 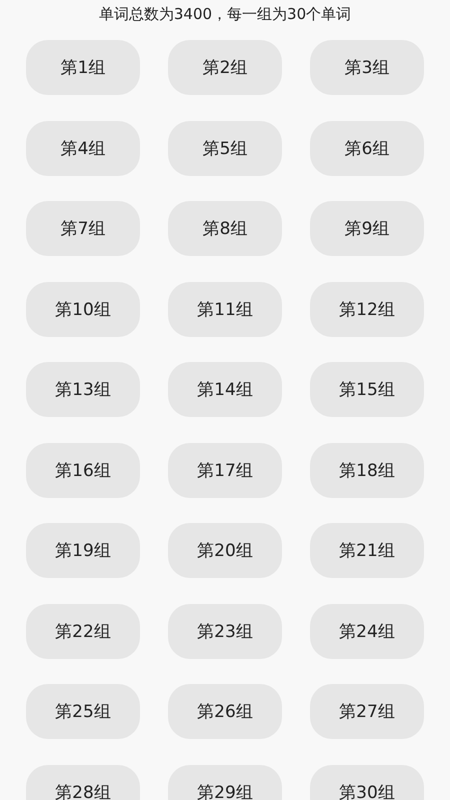 I want to click on group-button: 第27组, so click(x=367, y=711).